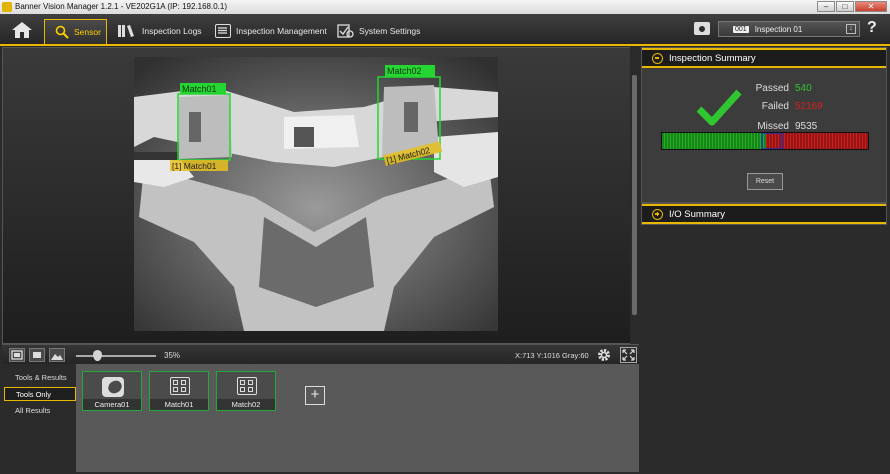  What do you see at coordinates (172, 355) in the screenshot?
I see `zoom-level: 35%` at bounding box center [172, 355].